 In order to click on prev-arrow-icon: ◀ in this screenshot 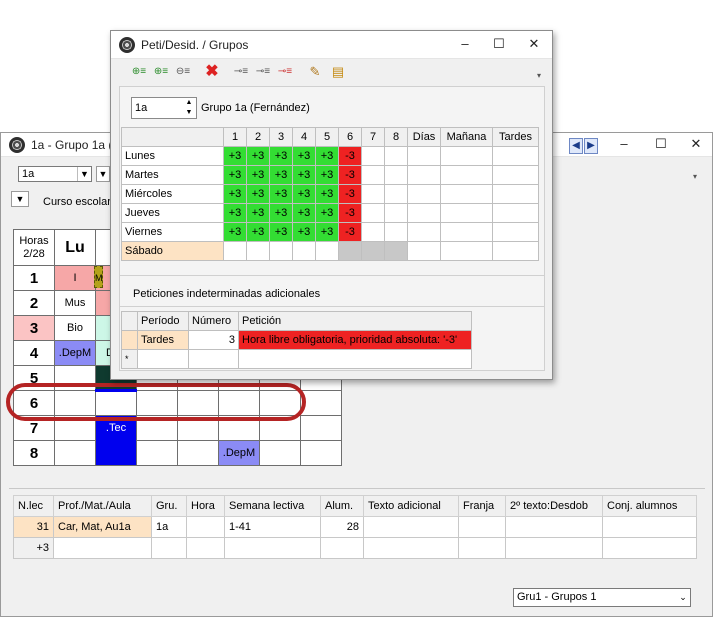, I will do `click(576, 146)`.